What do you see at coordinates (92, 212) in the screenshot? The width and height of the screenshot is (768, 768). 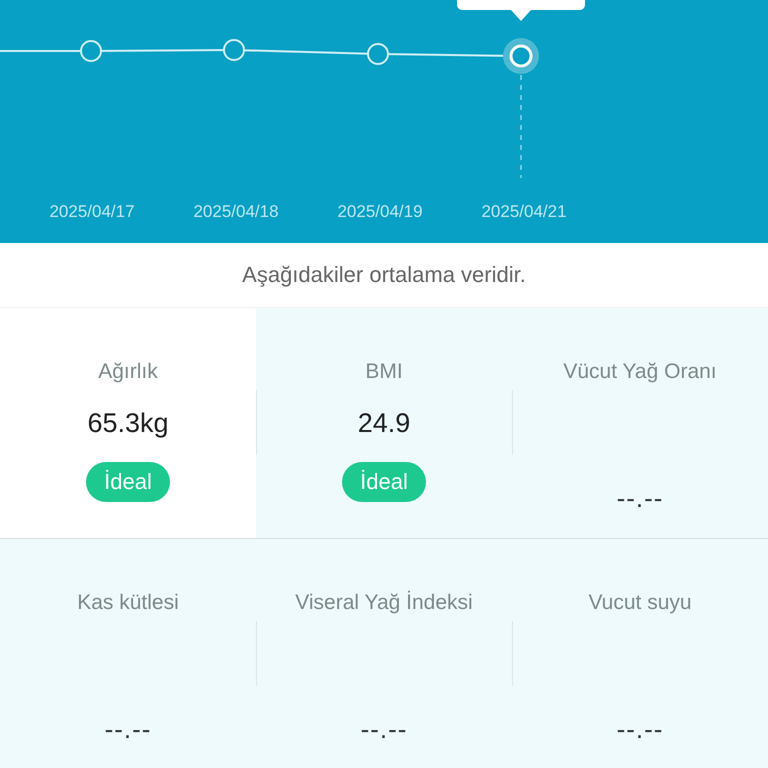 I see `date-label: 2025/04/17` at bounding box center [92, 212].